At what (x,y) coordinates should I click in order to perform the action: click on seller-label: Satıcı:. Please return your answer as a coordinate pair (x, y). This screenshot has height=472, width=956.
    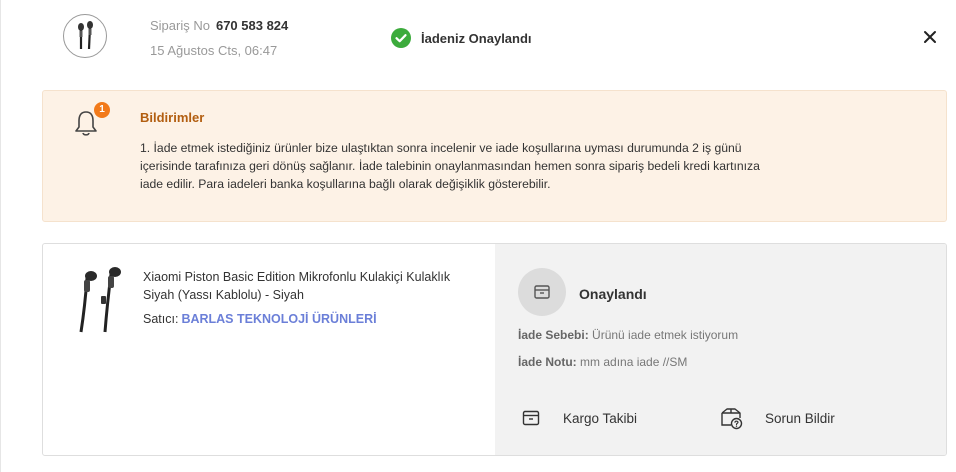
    Looking at the image, I should click on (161, 319).